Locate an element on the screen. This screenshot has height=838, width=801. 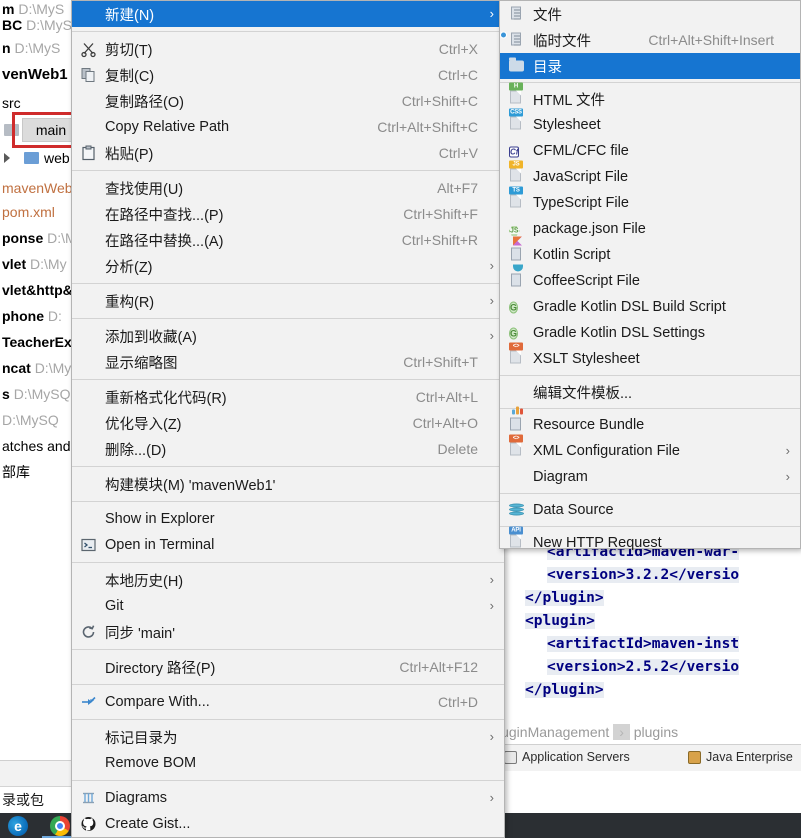
menu-item-analyze: 分析(Z) › is located at coordinates (288, 266).